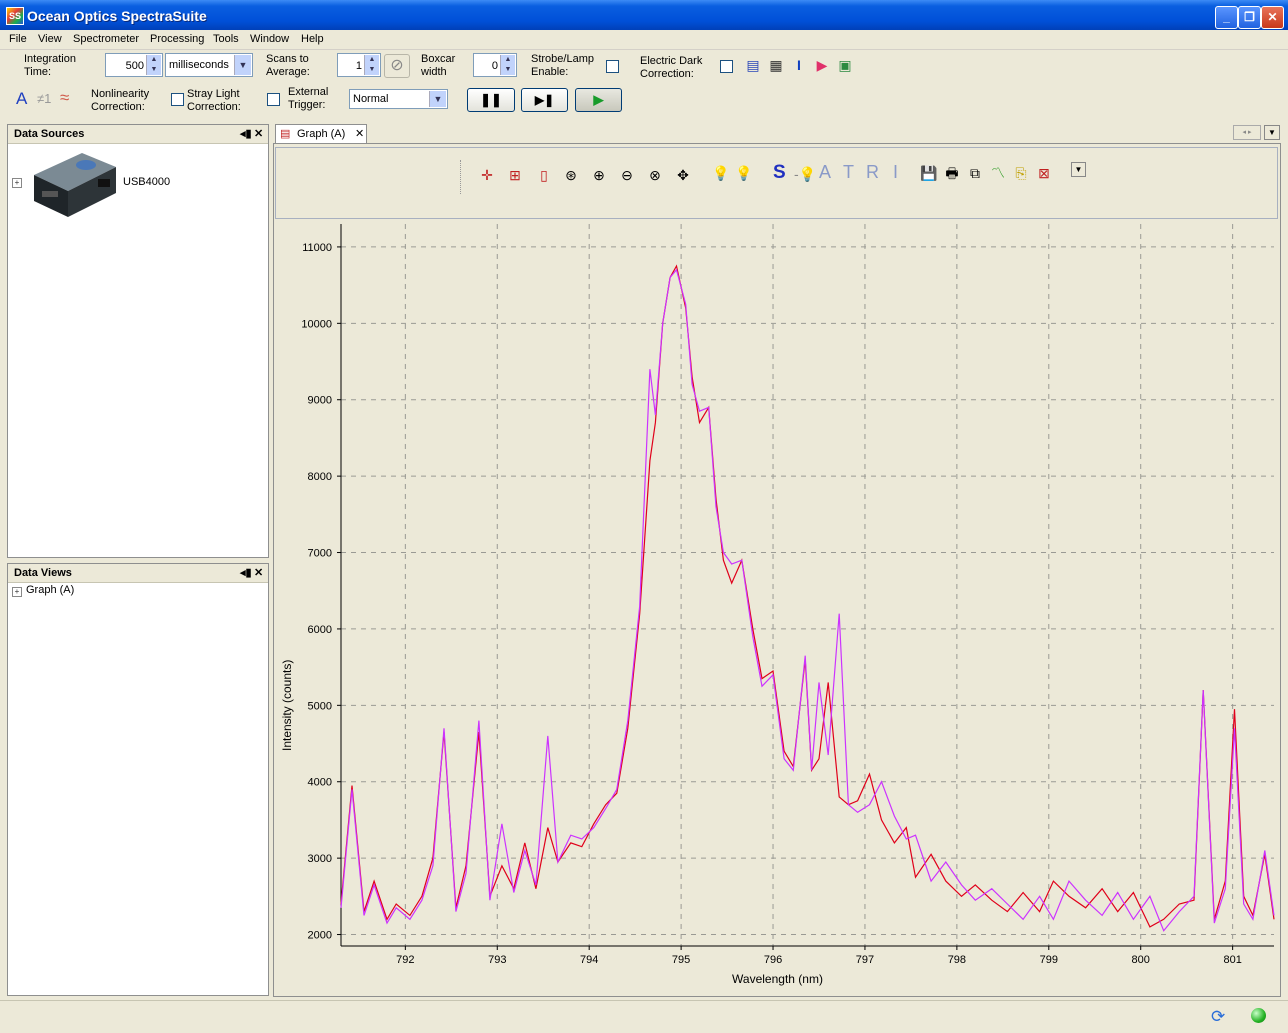 This screenshot has width=1288, height=1033. Describe the element at coordinates (825, 172) in the screenshot. I see `absorbance-mode-icon: A` at that location.